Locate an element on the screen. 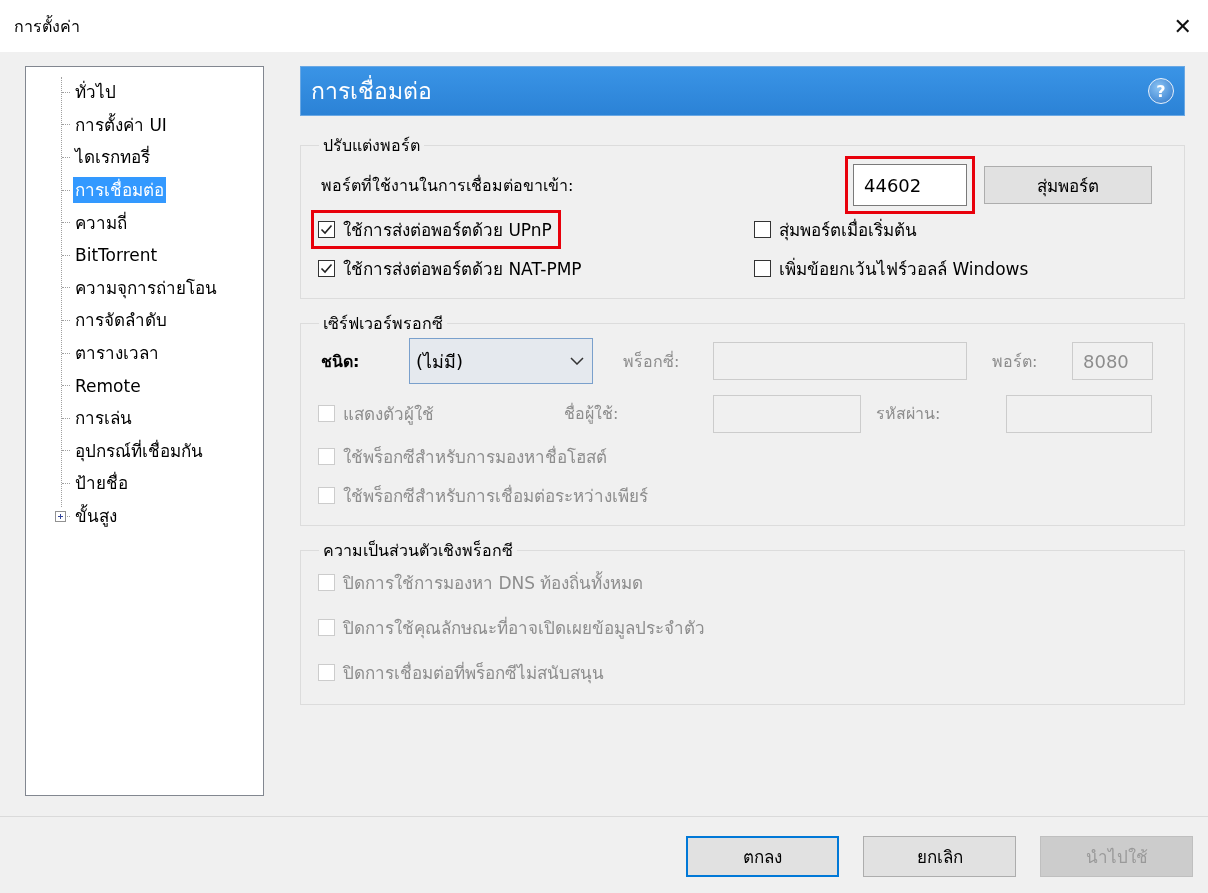  group-title: เซิร์ฟเวอร์พรอกซี is located at coordinates (383, 324).